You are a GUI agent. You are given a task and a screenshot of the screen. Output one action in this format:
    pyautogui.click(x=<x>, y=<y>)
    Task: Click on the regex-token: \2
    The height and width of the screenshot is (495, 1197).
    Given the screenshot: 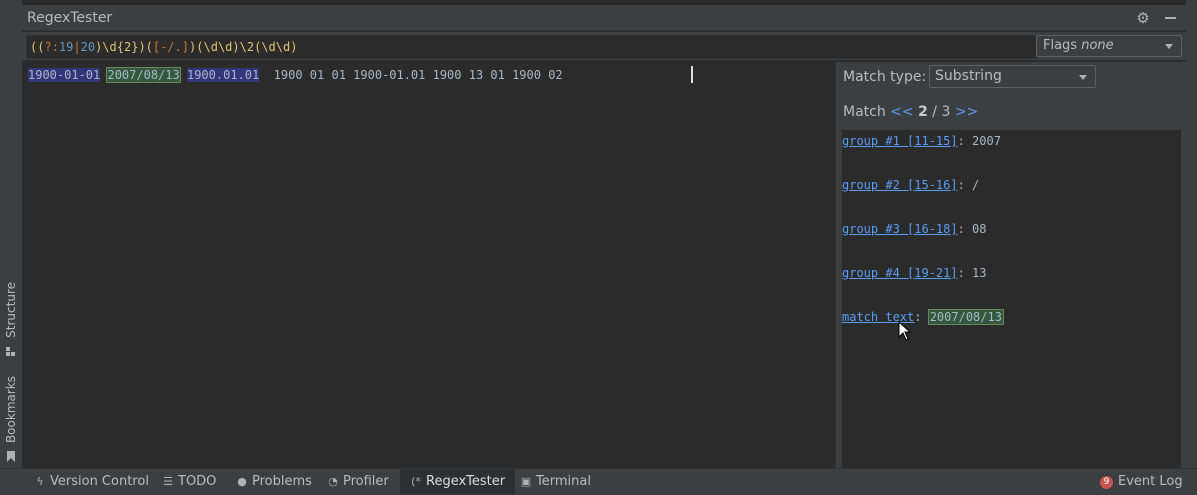 What is the action you would take?
    pyautogui.click(x=247, y=47)
    